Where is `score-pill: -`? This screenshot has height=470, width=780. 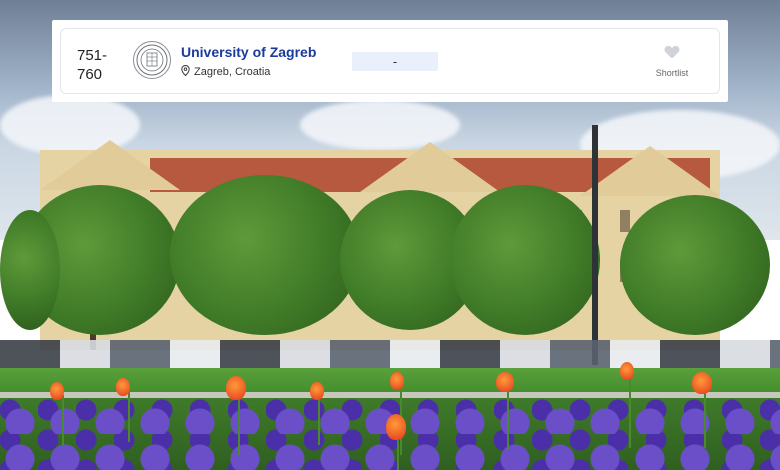
score-pill: - is located at coordinates (395, 61).